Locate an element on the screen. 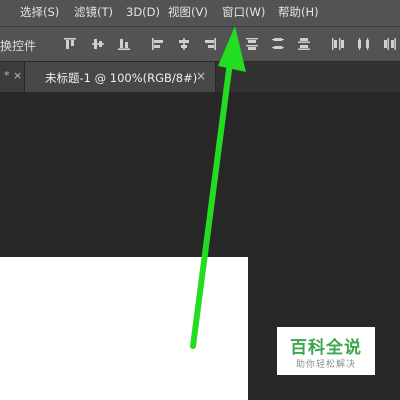 Image resolution: width=400 pixels, height=400 pixels. menu-help: 帮助(H) is located at coordinates (298, 12).